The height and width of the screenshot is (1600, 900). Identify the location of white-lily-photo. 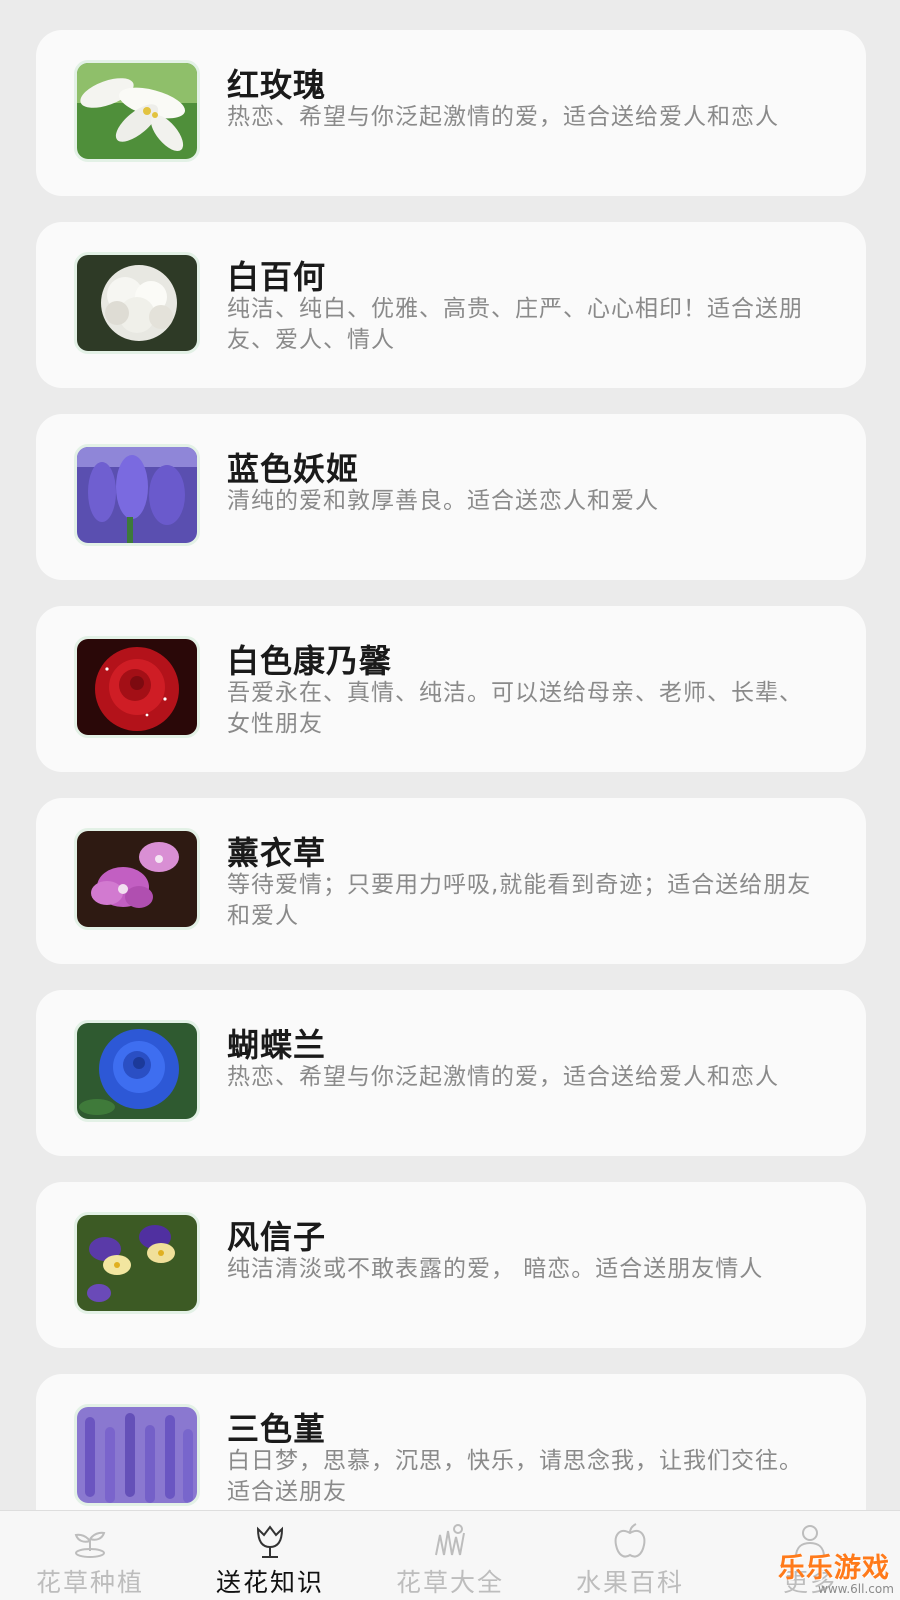
(137, 111).